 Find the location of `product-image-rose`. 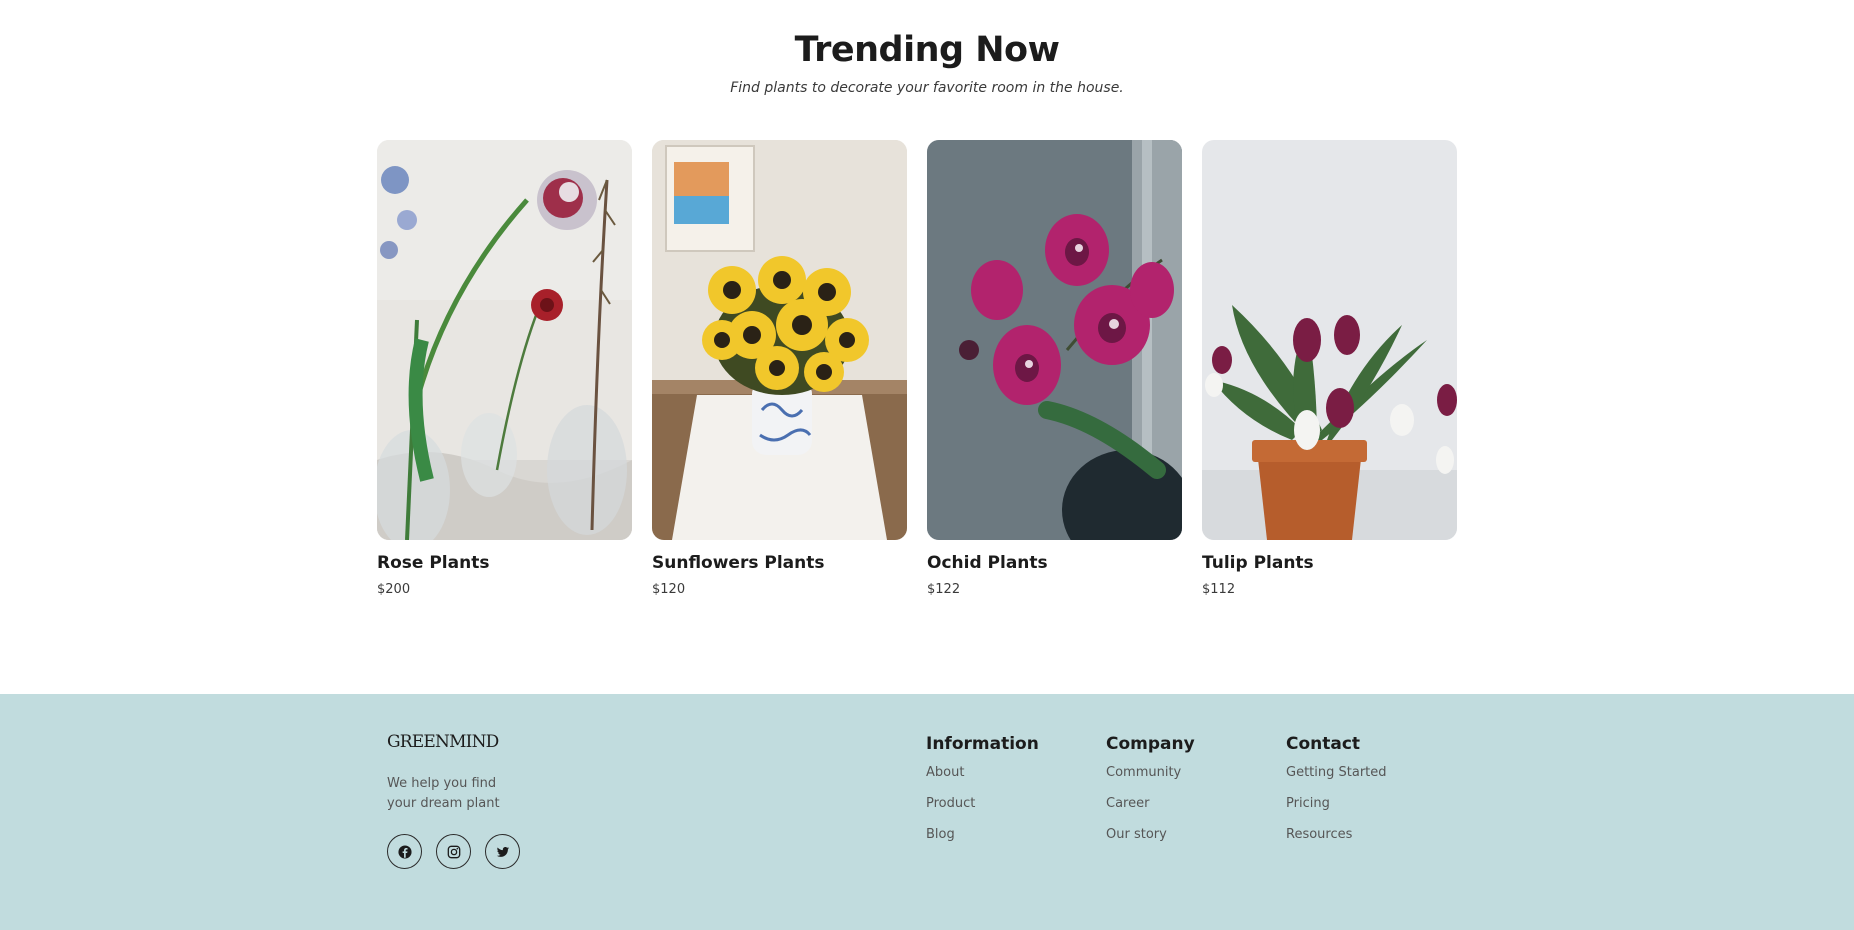

product-image-rose is located at coordinates (504, 340).